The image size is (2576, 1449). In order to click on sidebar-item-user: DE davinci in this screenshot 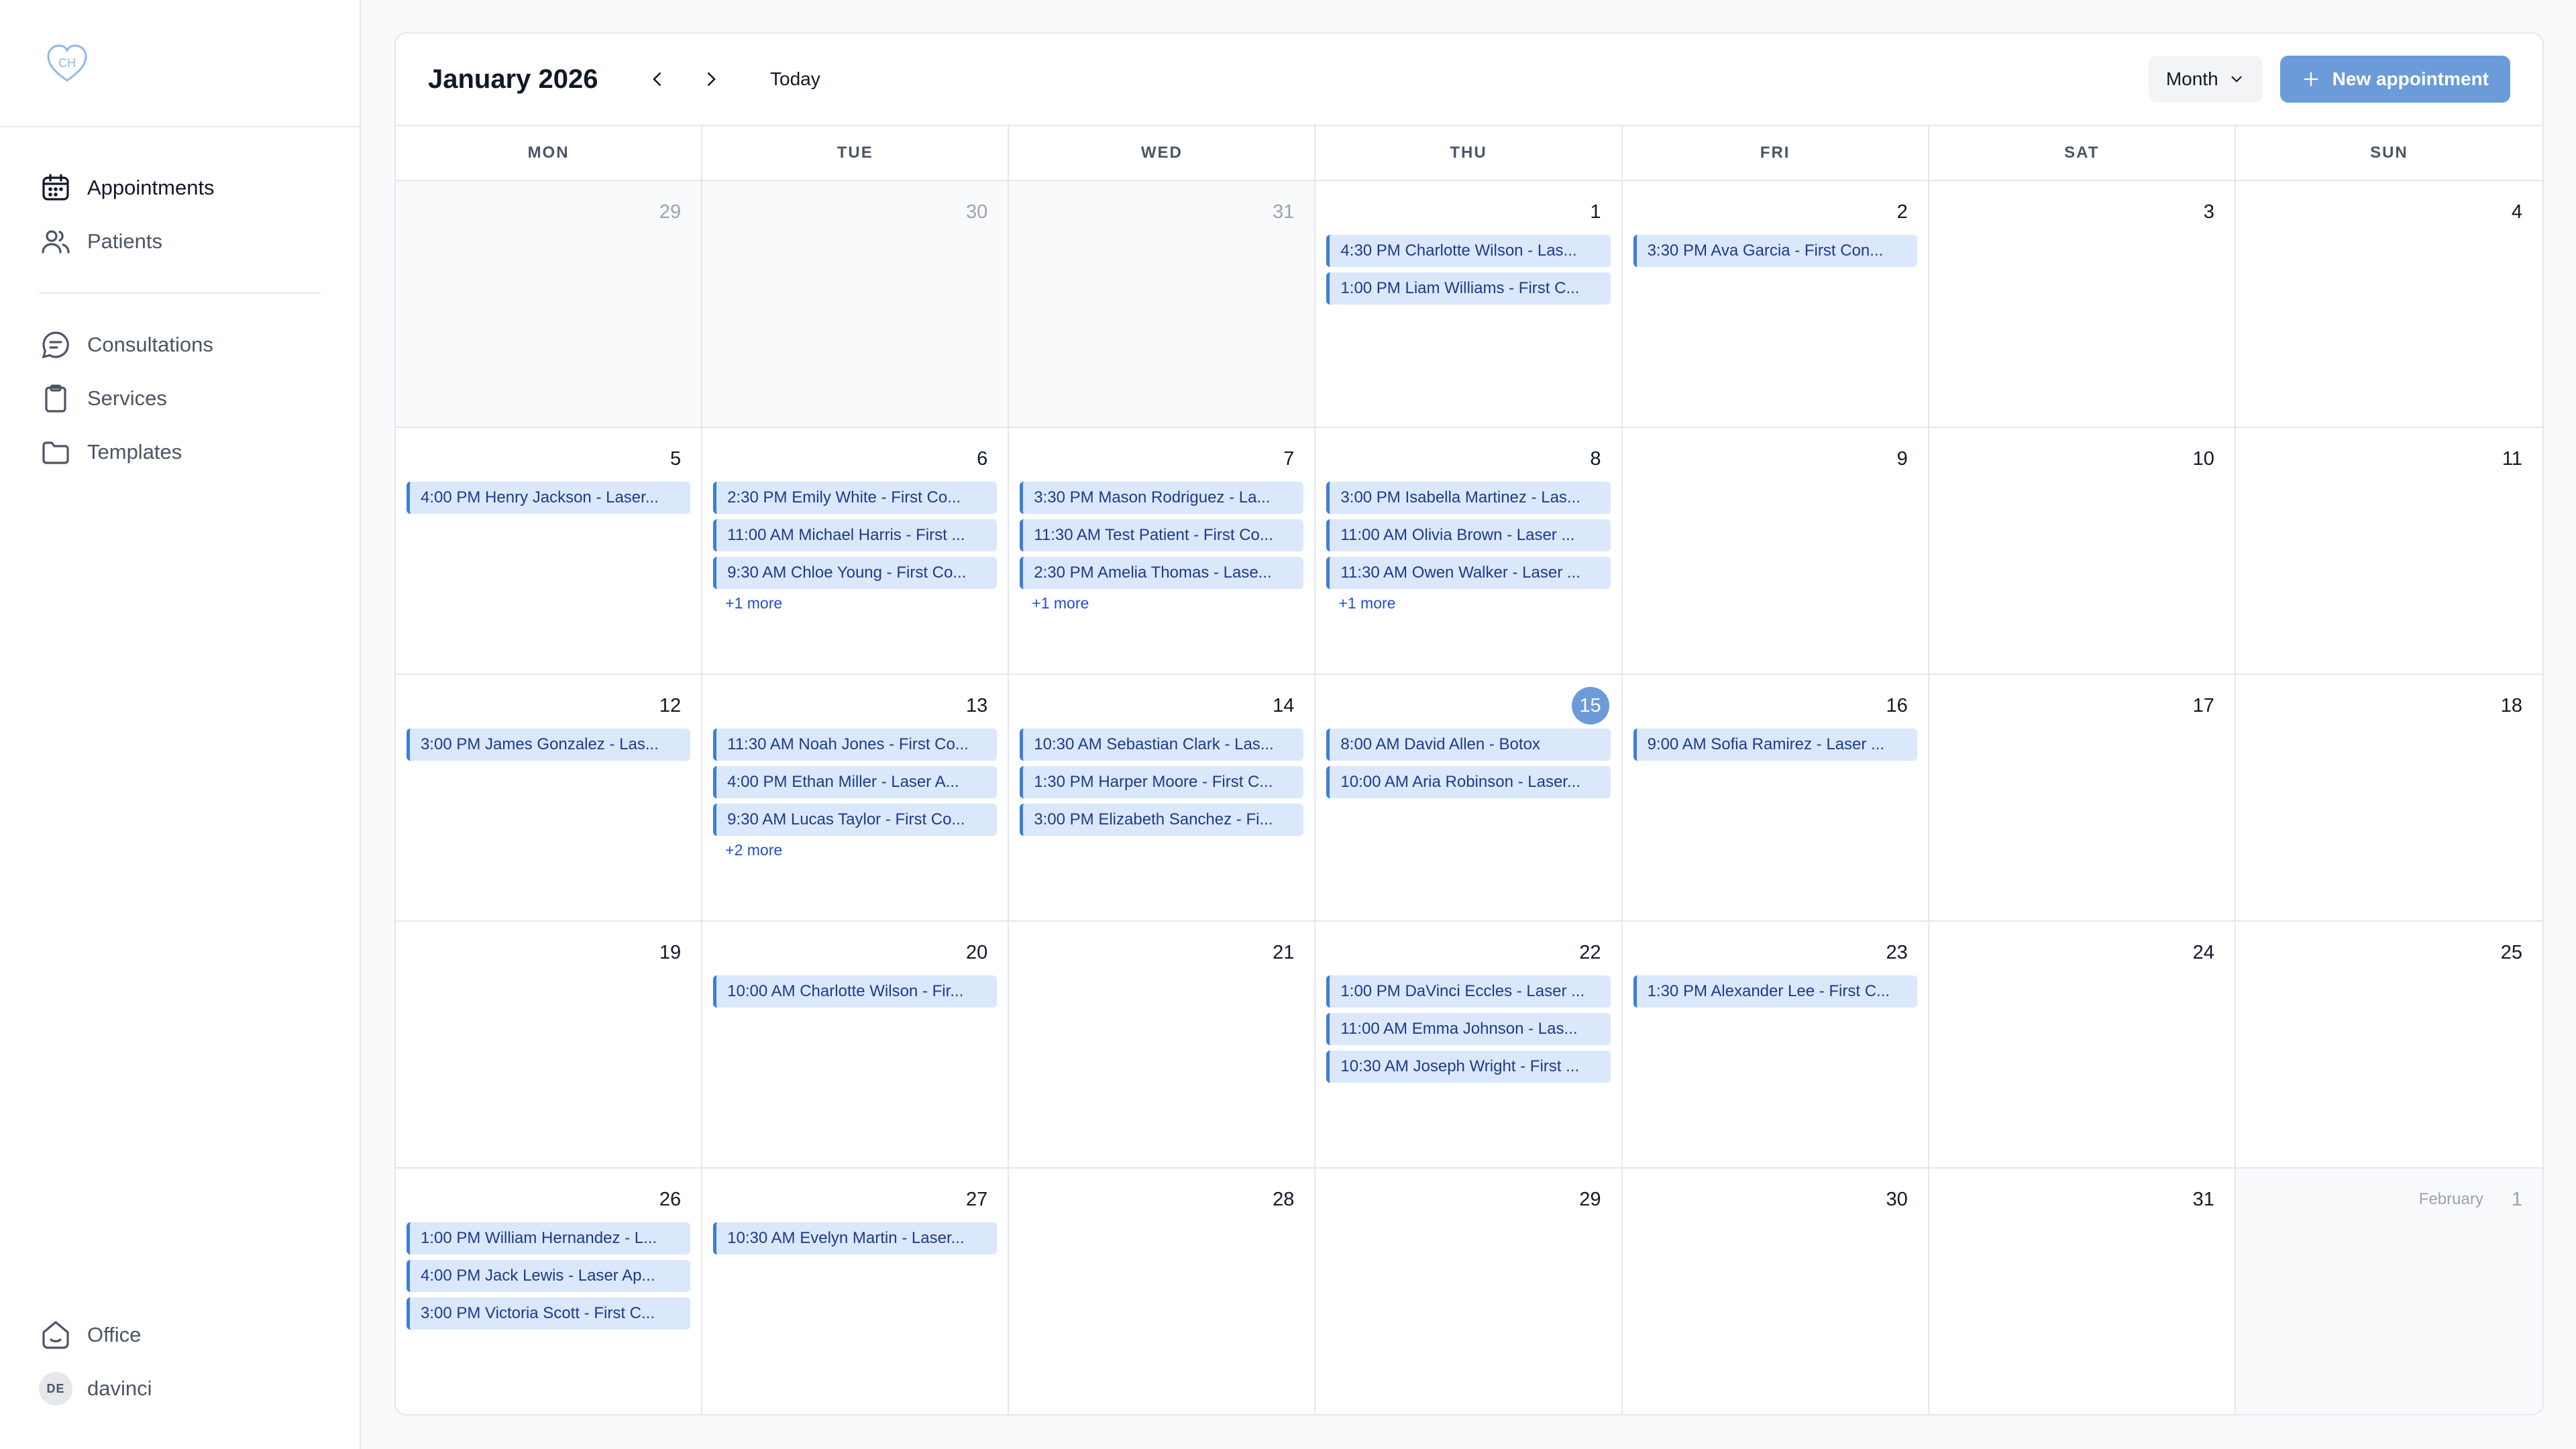, I will do `click(95, 1388)`.